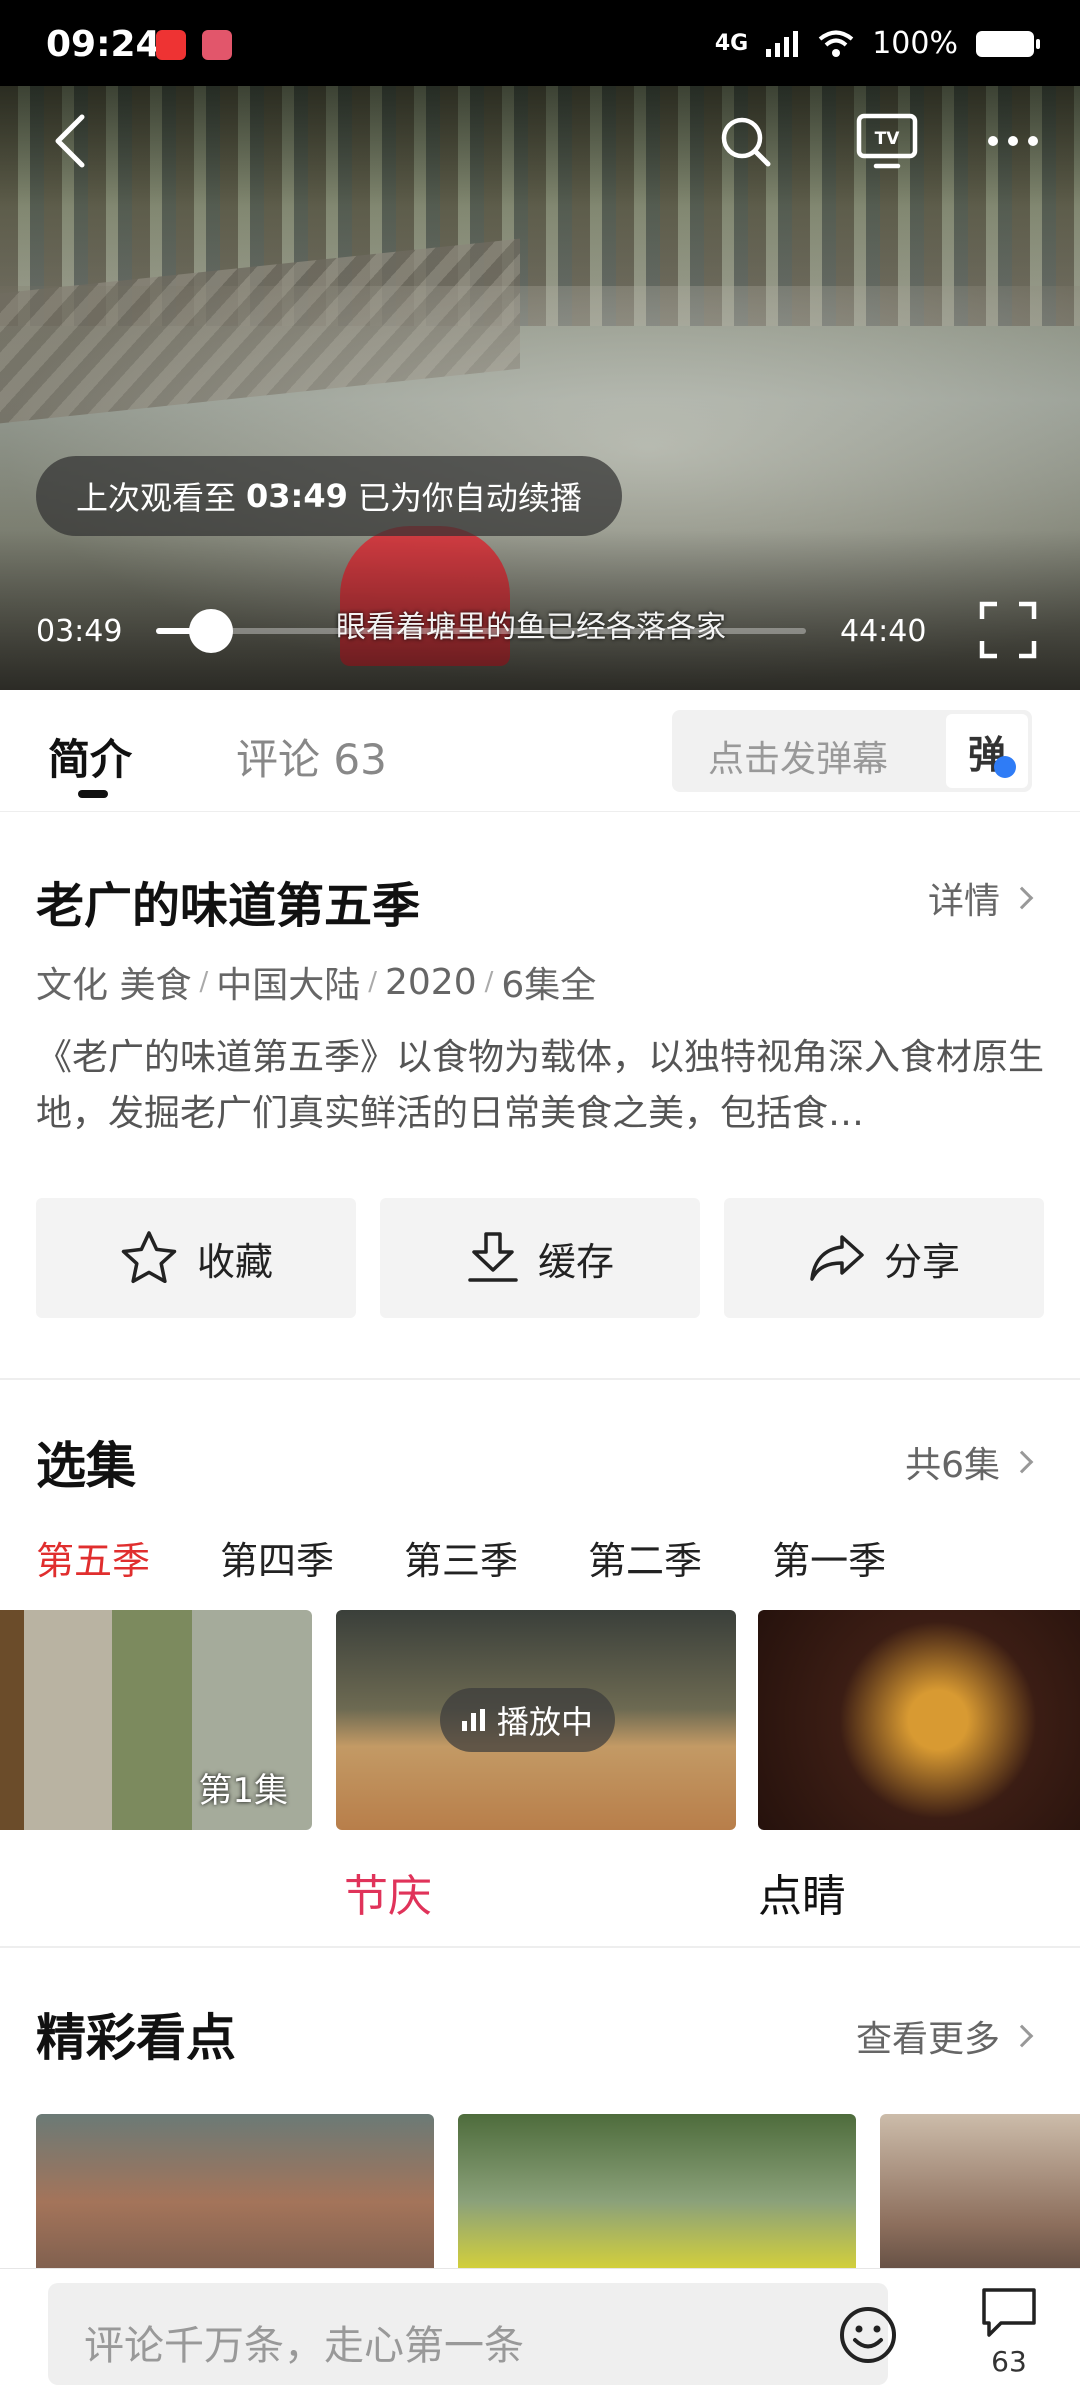 Image resolution: width=1080 pixels, height=2400 pixels. I want to click on details-label: 详情, so click(963, 901).